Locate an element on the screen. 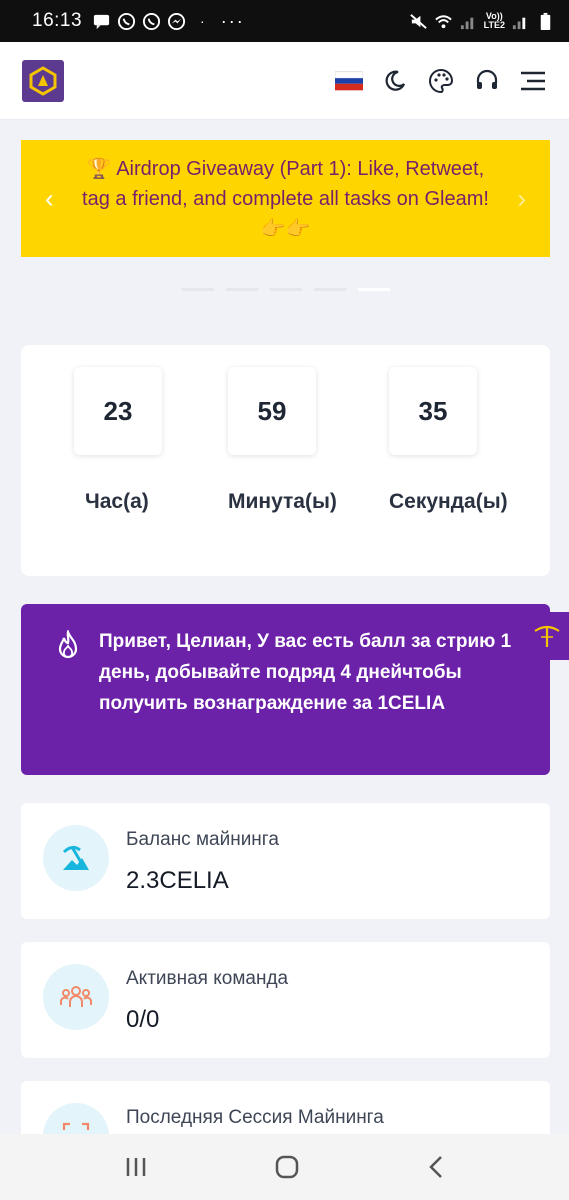 Image resolution: width=569 pixels, height=1200 pixels. minutes-label: Минута(ы) is located at coordinates (282, 501).